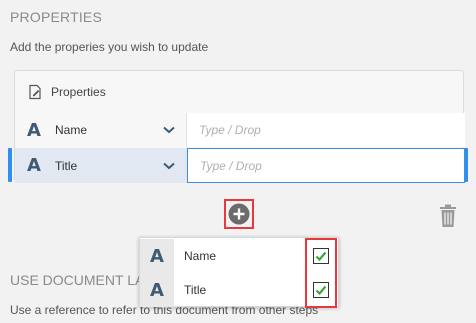 The height and width of the screenshot is (323, 476). Describe the element at coordinates (10, 165) in the screenshot. I see `active-row-indicator-left` at that location.